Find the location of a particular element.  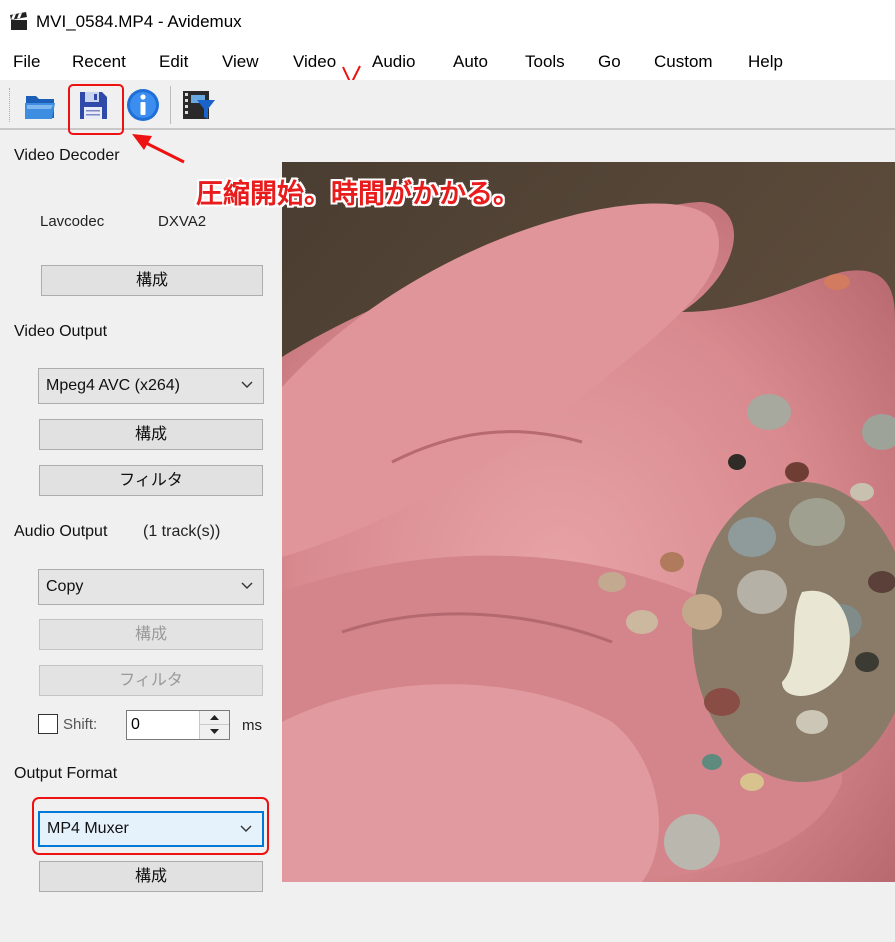

window-title: MVI_0584.MP4 - Avidemux is located at coordinates (139, 21).